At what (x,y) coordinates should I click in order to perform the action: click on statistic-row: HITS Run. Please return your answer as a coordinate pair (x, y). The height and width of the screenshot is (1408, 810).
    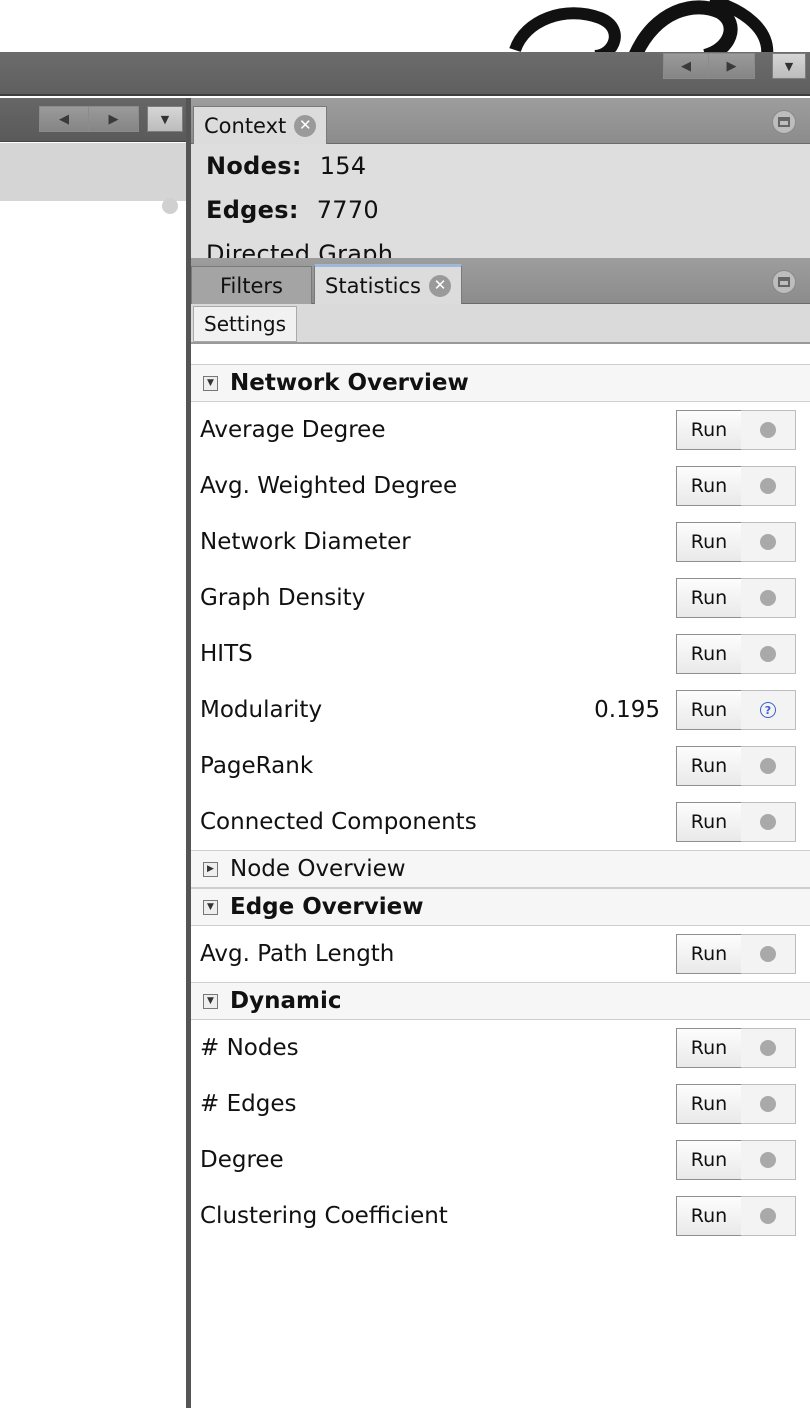
    Looking at the image, I should click on (500, 654).